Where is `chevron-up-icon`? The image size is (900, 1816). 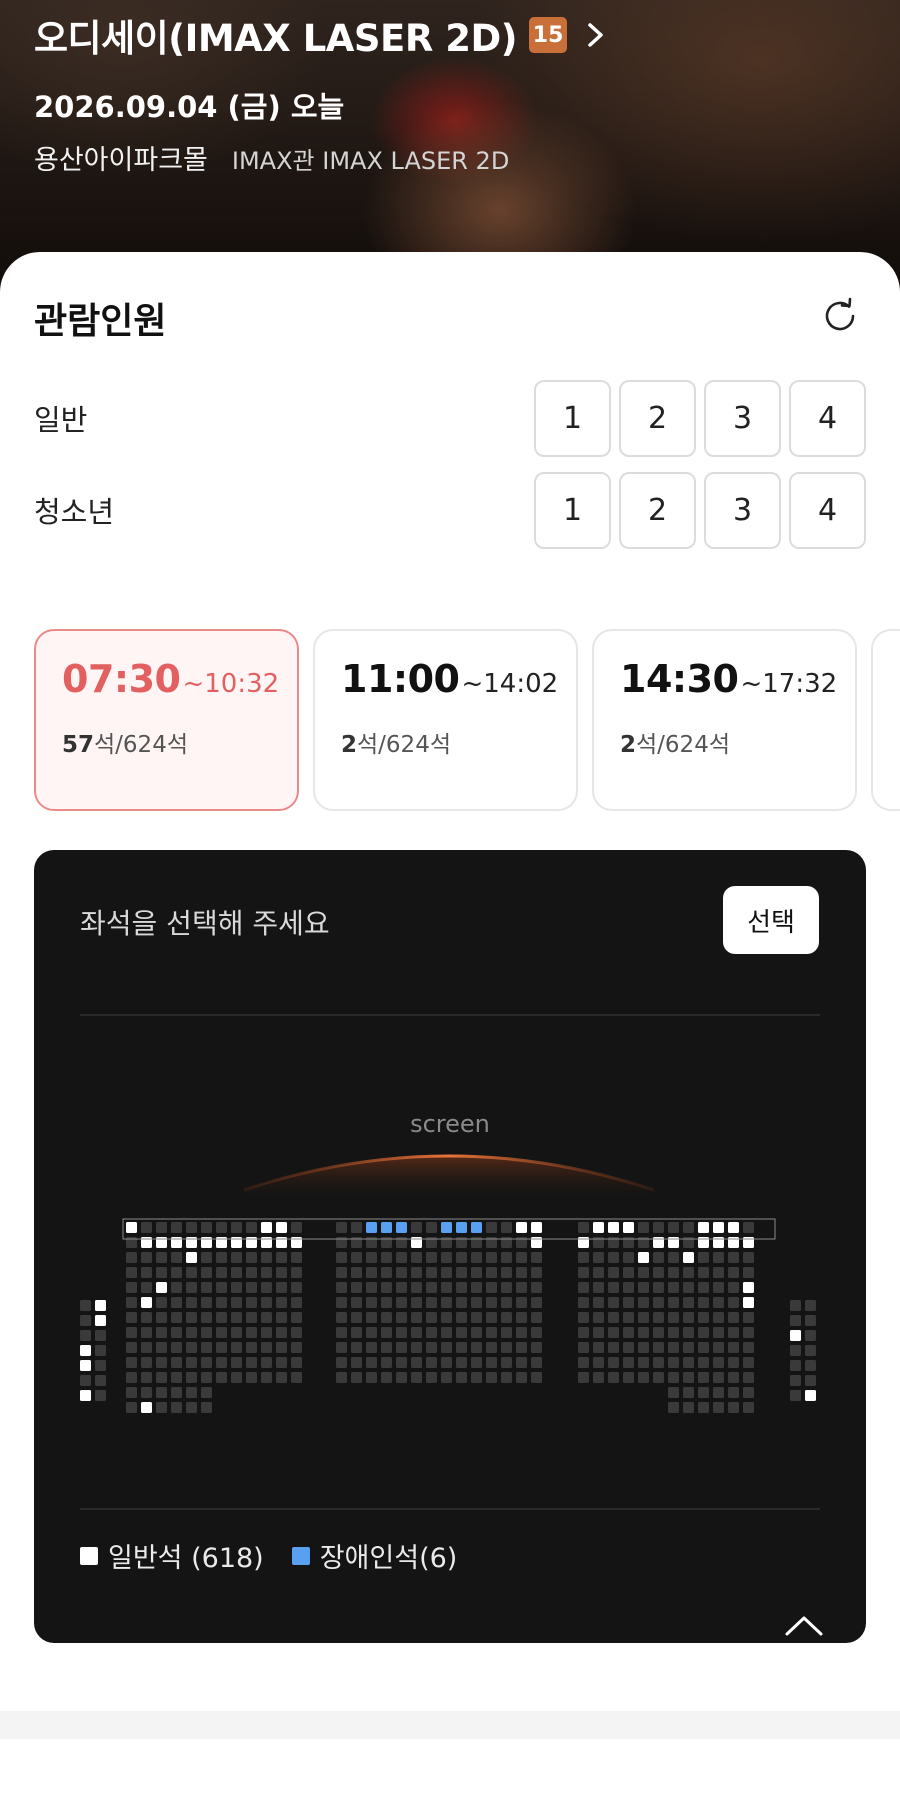 chevron-up-icon is located at coordinates (804, 1625).